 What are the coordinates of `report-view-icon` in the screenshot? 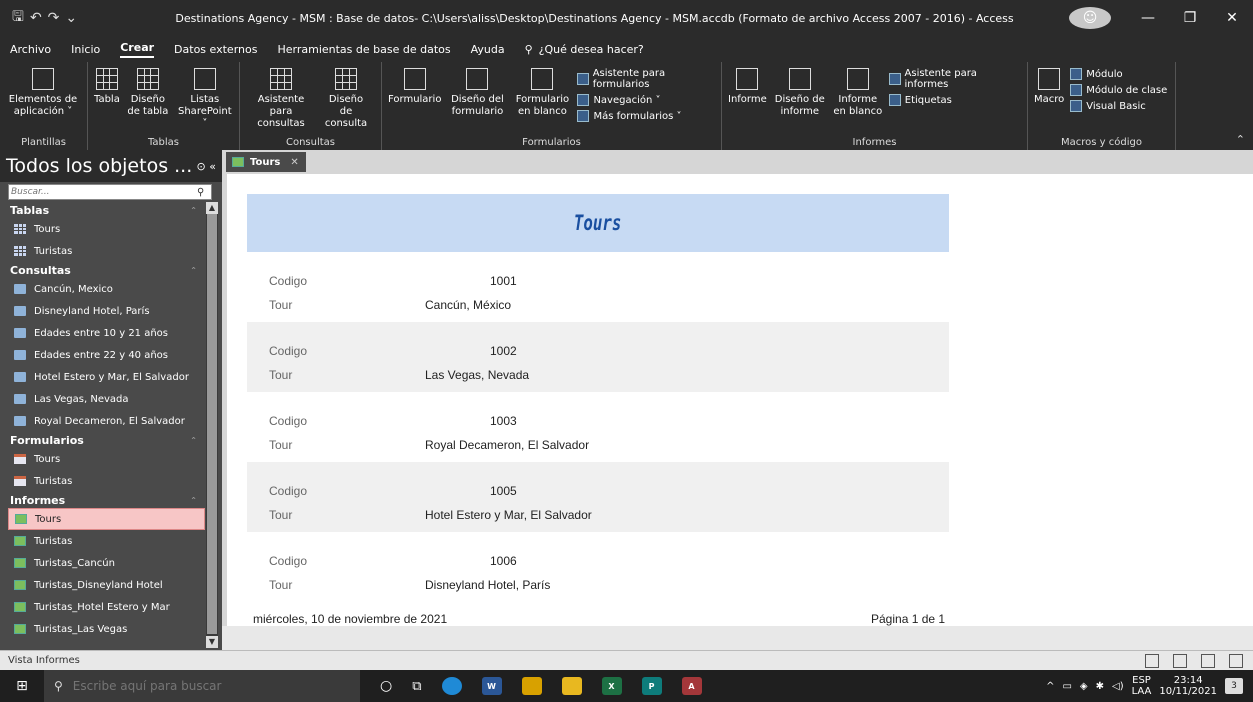 It's located at (1152, 660).